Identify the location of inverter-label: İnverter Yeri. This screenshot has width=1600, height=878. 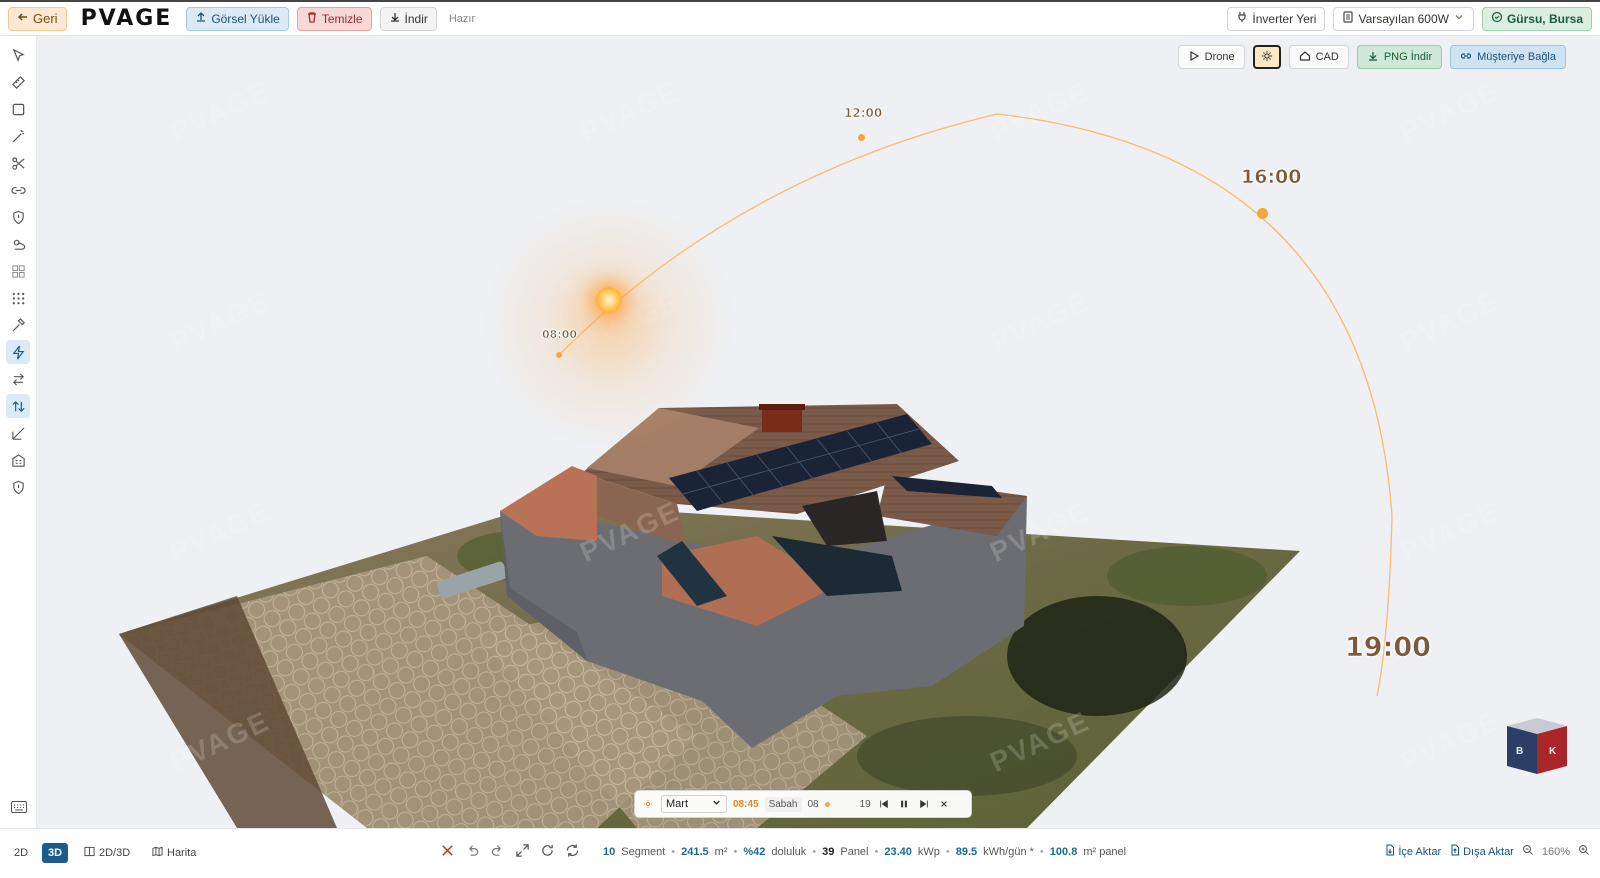
(1284, 18).